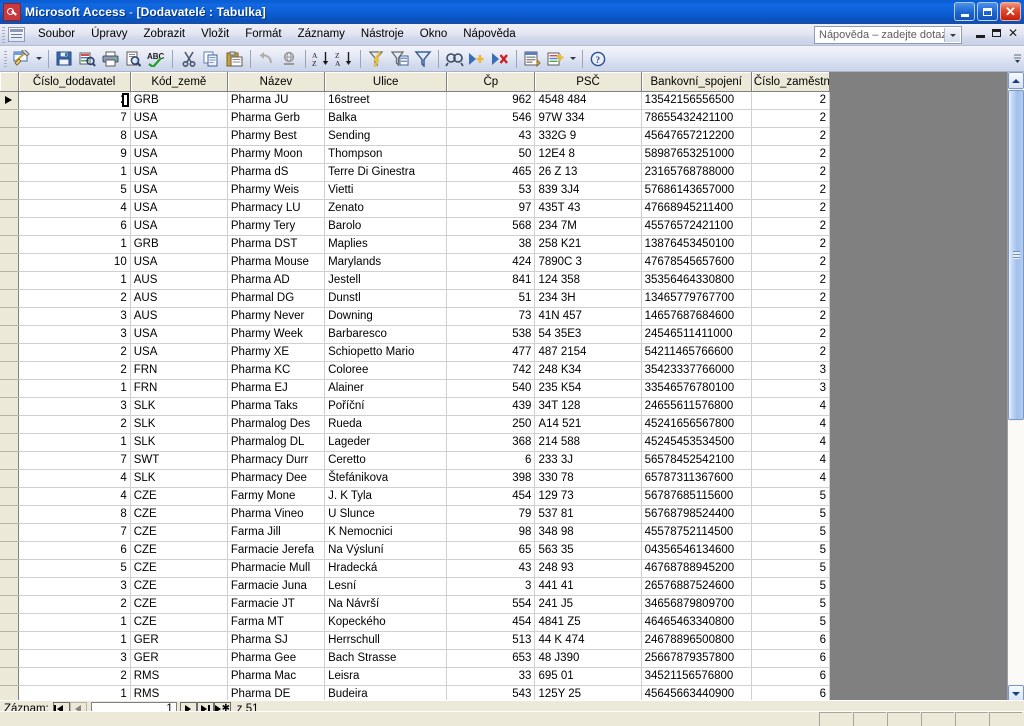  I want to click on cell-bankovni_spojeni: 46768788945200, so click(696, 568).